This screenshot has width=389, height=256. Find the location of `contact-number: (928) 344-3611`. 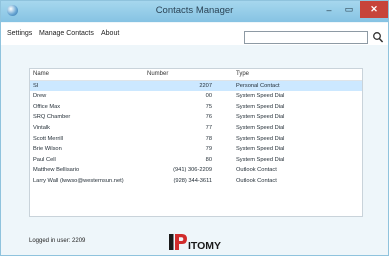

contact-number: (928) 344-3611 is located at coordinates (192, 180).